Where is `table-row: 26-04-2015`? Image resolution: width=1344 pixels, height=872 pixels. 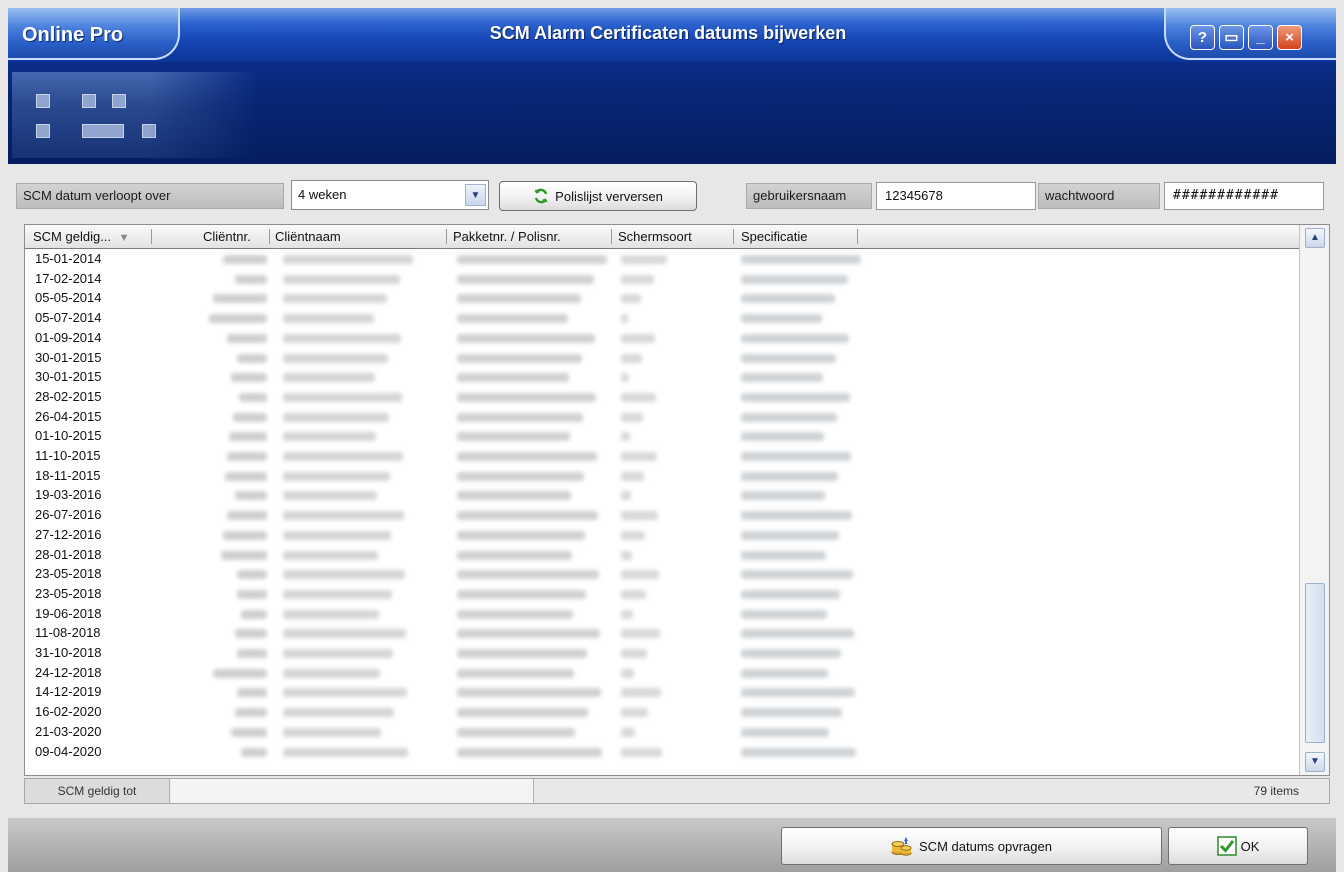
table-row: 26-04-2015 is located at coordinates (662, 418).